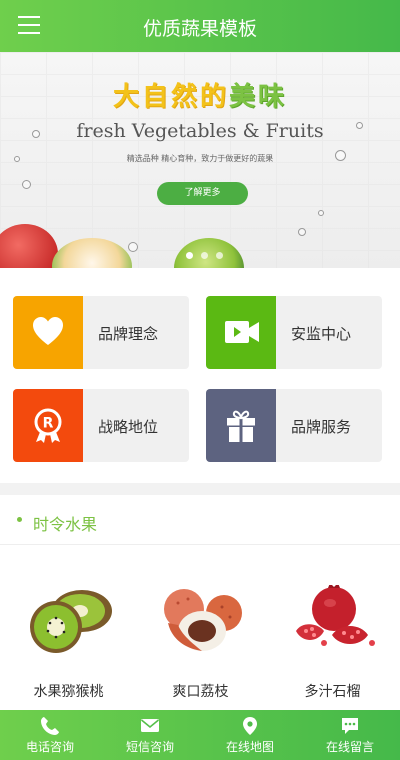 The height and width of the screenshot is (760, 400). I want to click on phone-icon, so click(50, 726).